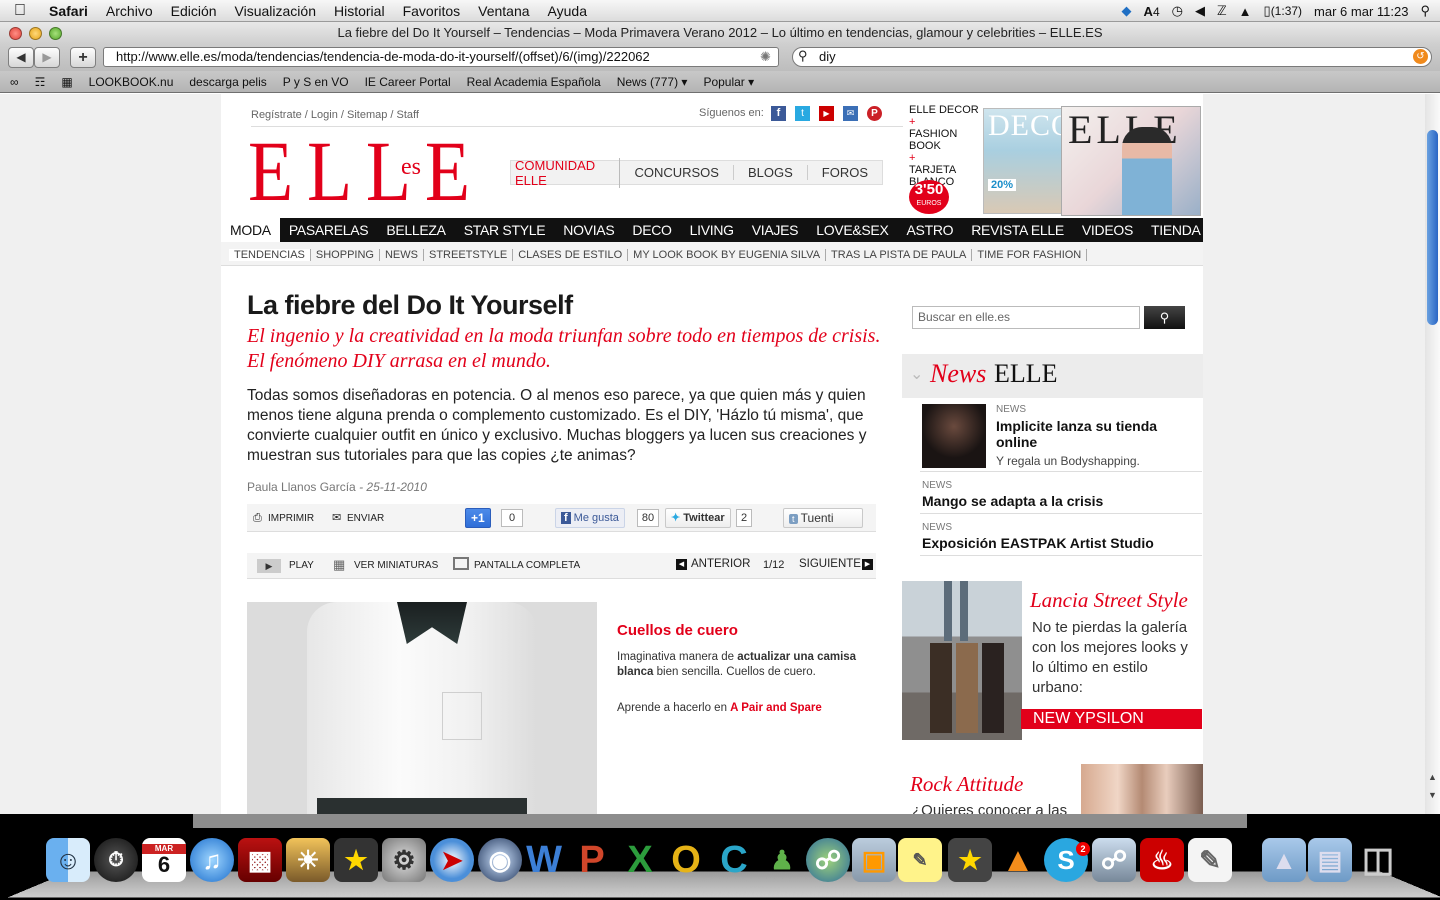 The image size is (1440, 900). Describe the element at coordinates (329, 230) in the screenshot. I see `nav-pasarelas: PASARELAS` at that location.